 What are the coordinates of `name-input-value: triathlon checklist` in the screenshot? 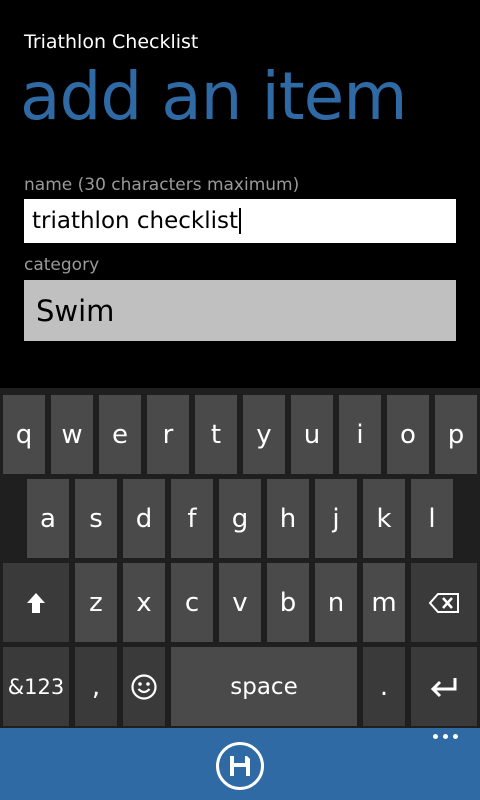 It's located at (135, 221).